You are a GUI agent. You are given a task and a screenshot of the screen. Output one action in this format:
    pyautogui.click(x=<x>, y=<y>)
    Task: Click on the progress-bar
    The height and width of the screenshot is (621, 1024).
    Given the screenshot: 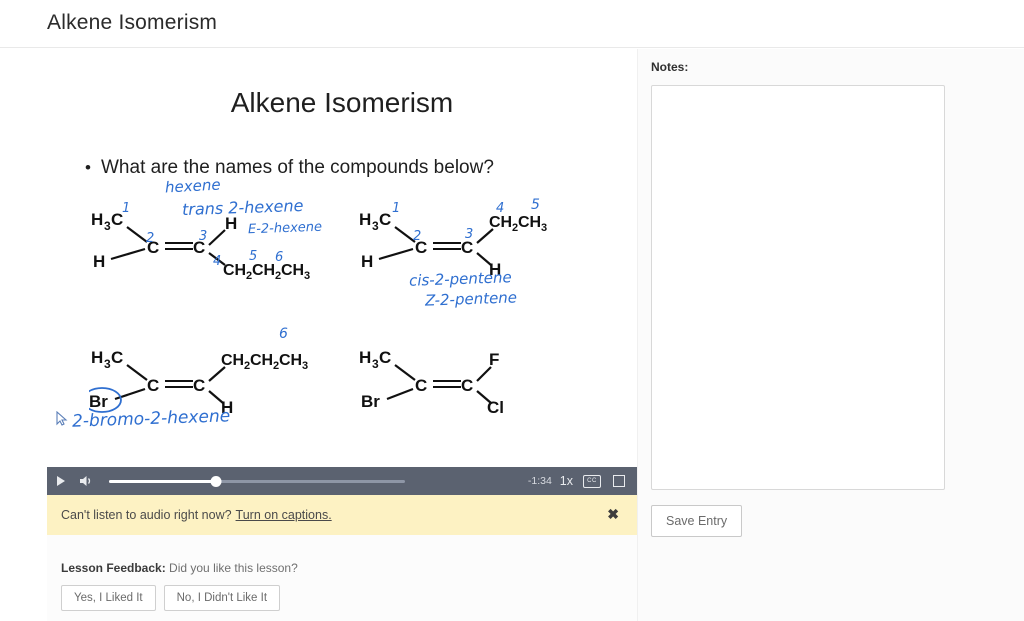 What is the action you would take?
    pyautogui.click(x=314, y=481)
    